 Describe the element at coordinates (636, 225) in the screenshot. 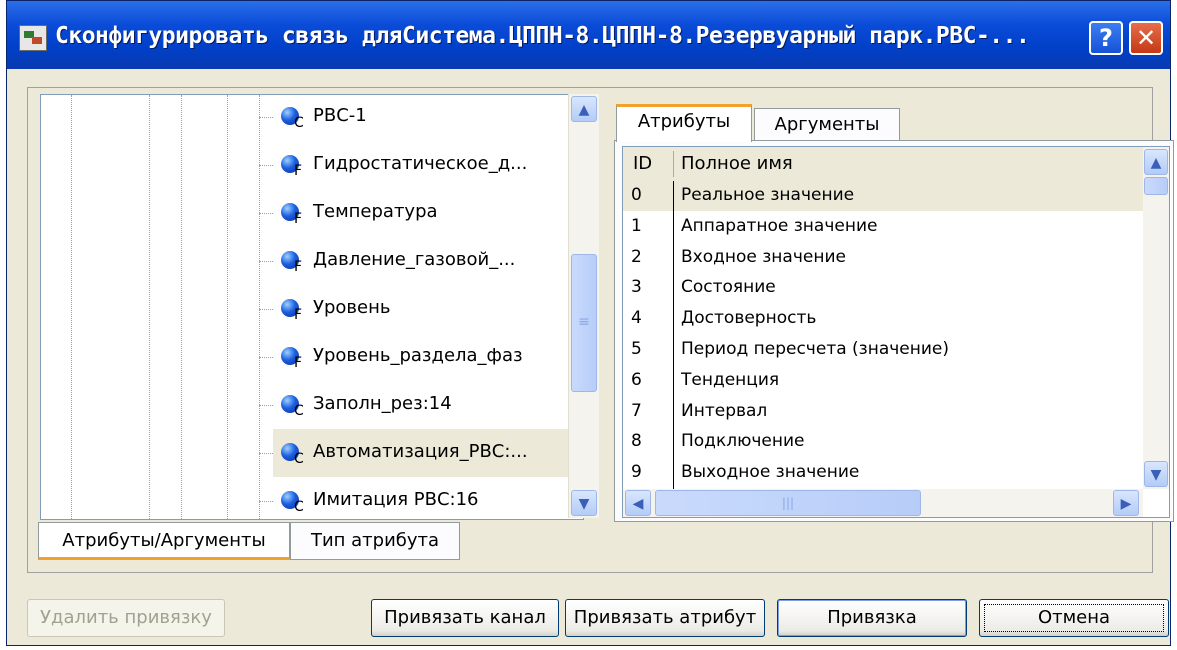

I see `cell-id: 1` at that location.